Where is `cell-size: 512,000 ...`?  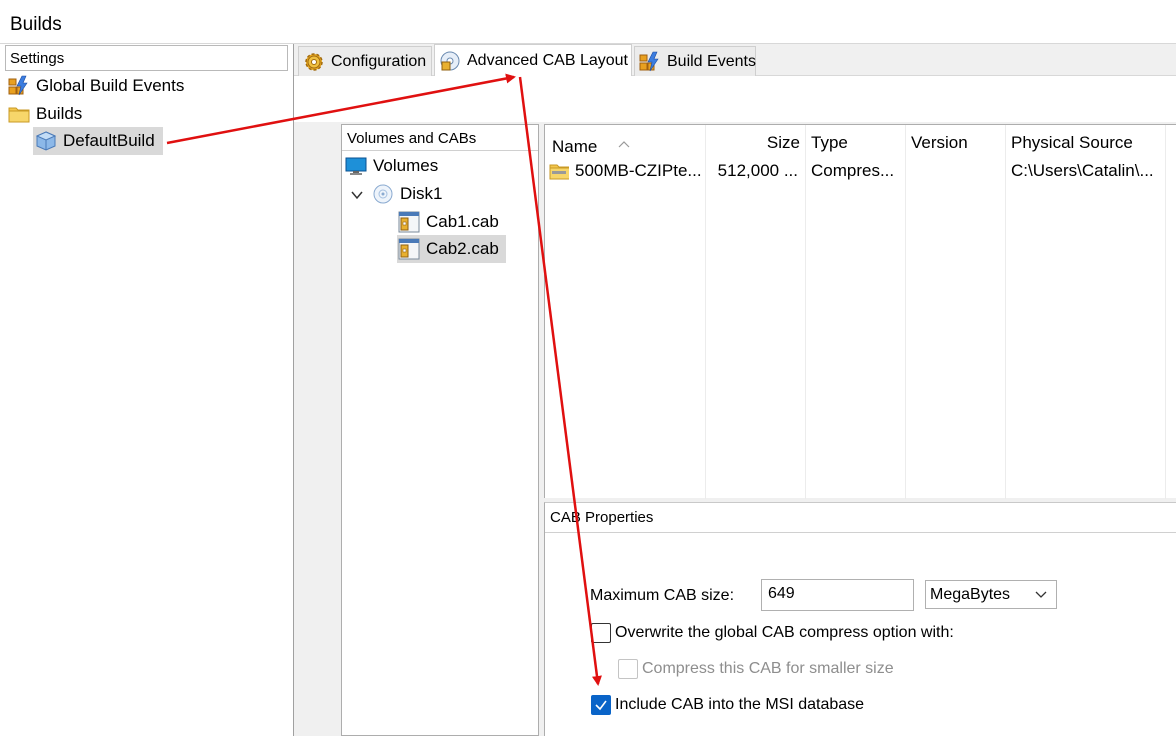
cell-size: 512,000 ... is located at coordinates (757, 170).